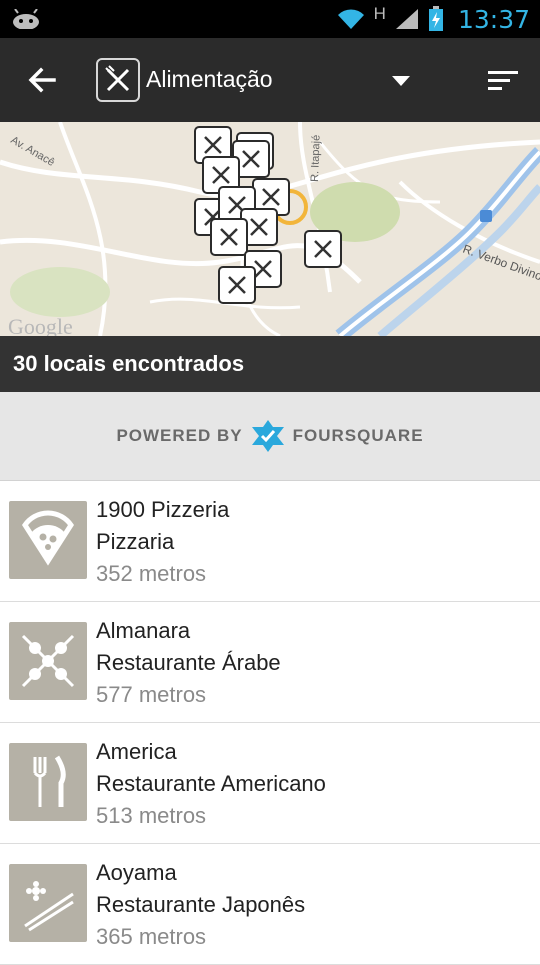 The width and height of the screenshot is (540, 965). Describe the element at coordinates (151, 936) in the screenshot. I see `place-distance: 365 metros` at that location.